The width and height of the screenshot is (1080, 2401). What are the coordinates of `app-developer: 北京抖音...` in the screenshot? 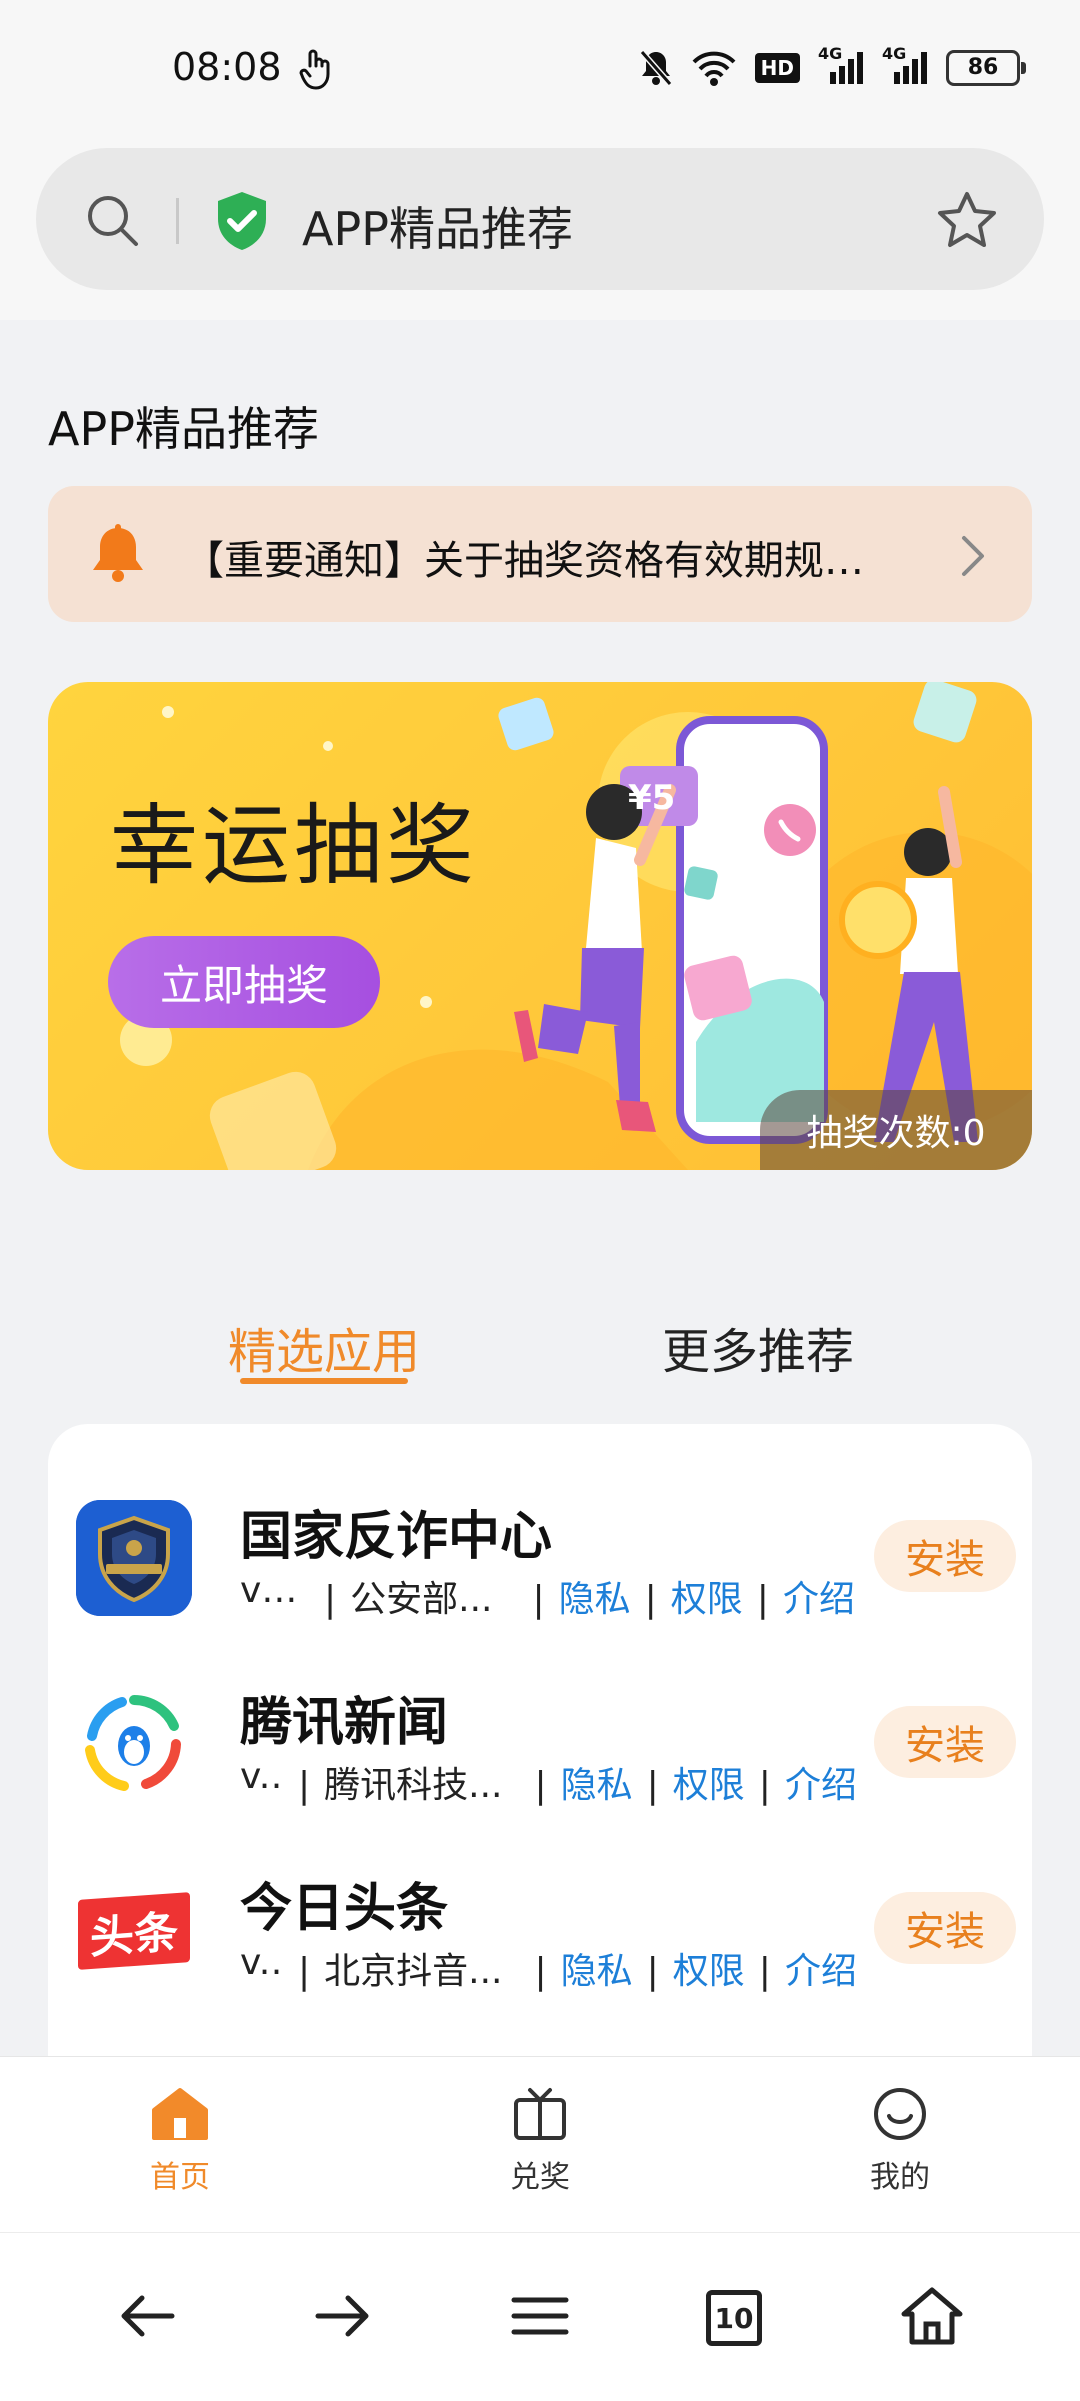 It's located at (413, 1971).